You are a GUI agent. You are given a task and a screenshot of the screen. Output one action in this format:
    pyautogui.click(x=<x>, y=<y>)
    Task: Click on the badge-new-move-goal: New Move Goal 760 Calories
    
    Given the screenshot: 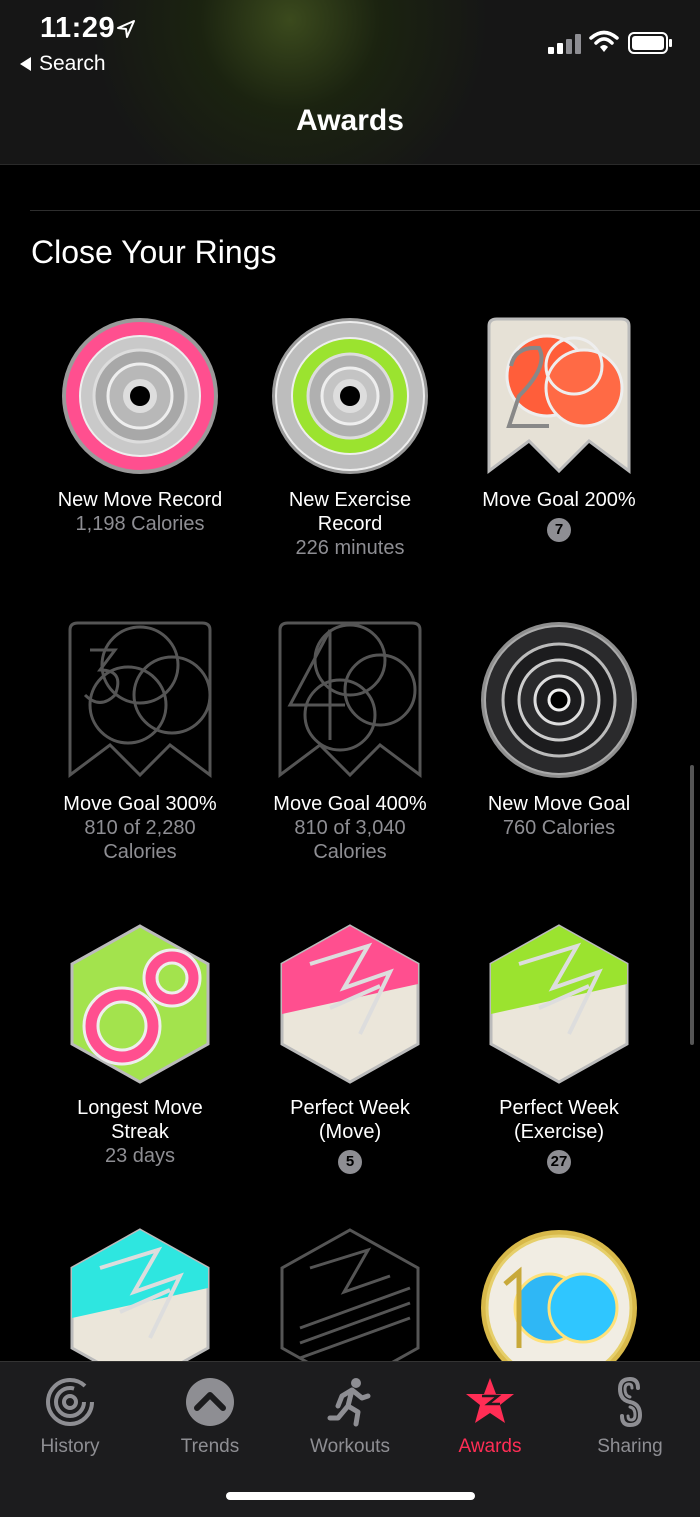 What is the action you would take?
    pyautogui.click(x=559, y=730)
    